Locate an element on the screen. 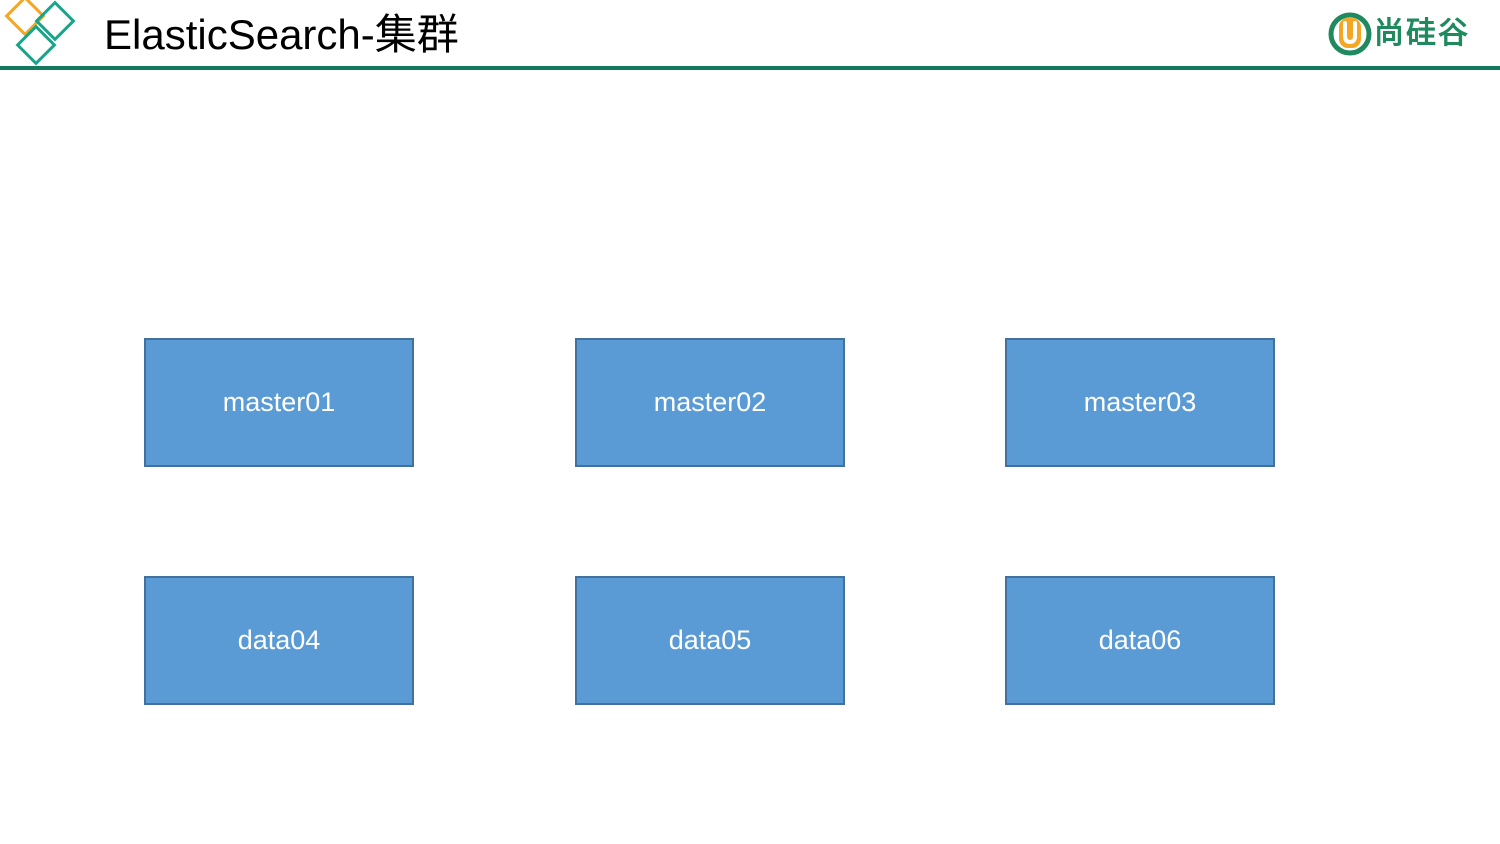 Image resolution: width=1500 pixels, height=844 pixels. slide-header: ElasticSearch-集群 尚硅谷 is located at coordinates (750, 36).